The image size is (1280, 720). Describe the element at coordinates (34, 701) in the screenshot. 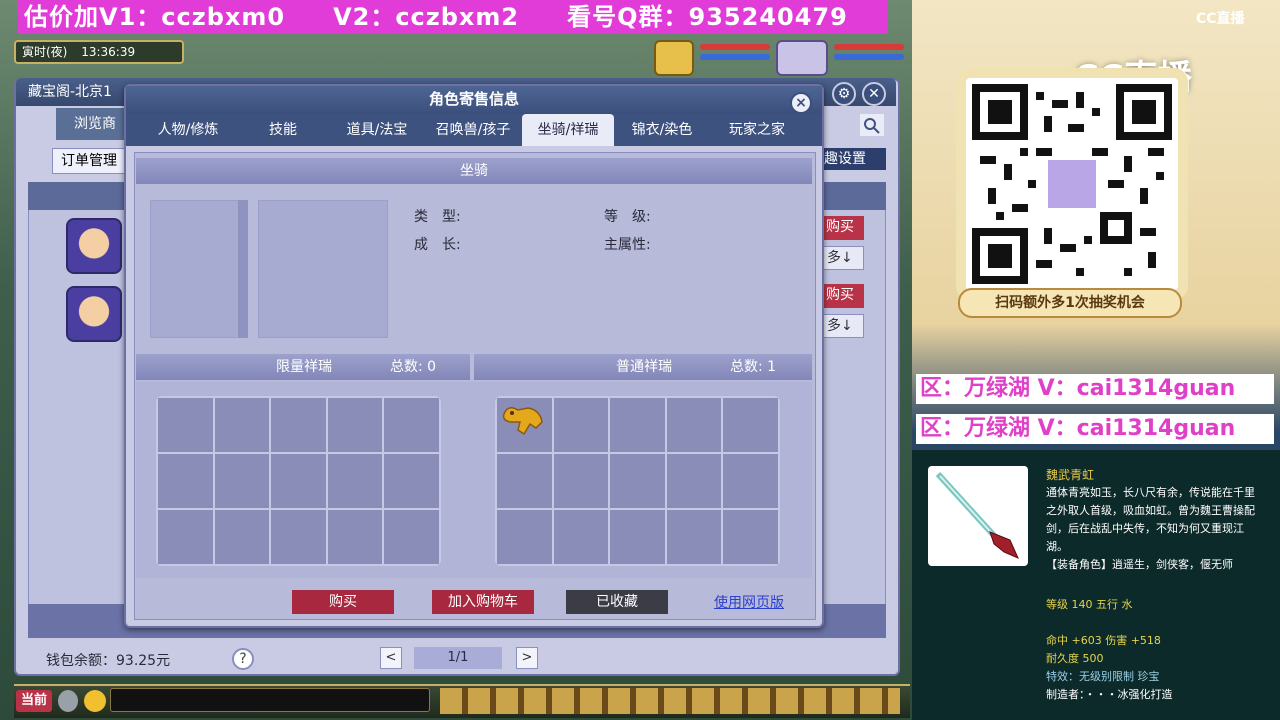

I see `current-channel-button: 当前` at that location.